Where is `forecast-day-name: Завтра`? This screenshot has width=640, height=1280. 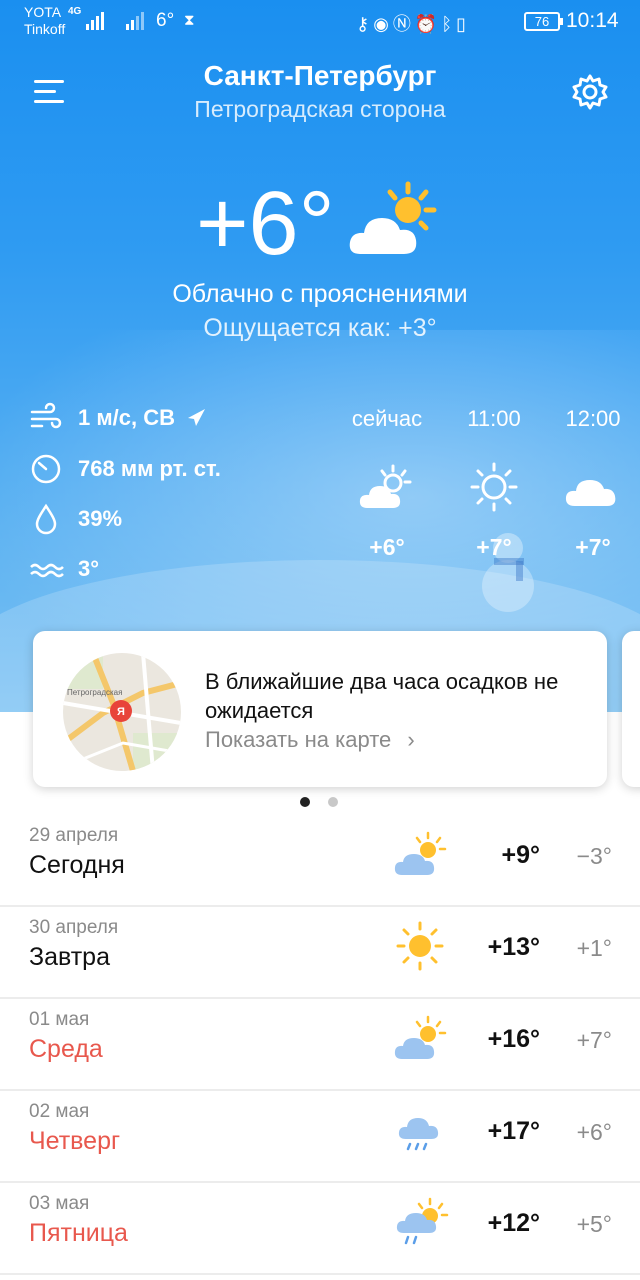 forecast-day-name: Завтра is located at coordinates (69, 957).